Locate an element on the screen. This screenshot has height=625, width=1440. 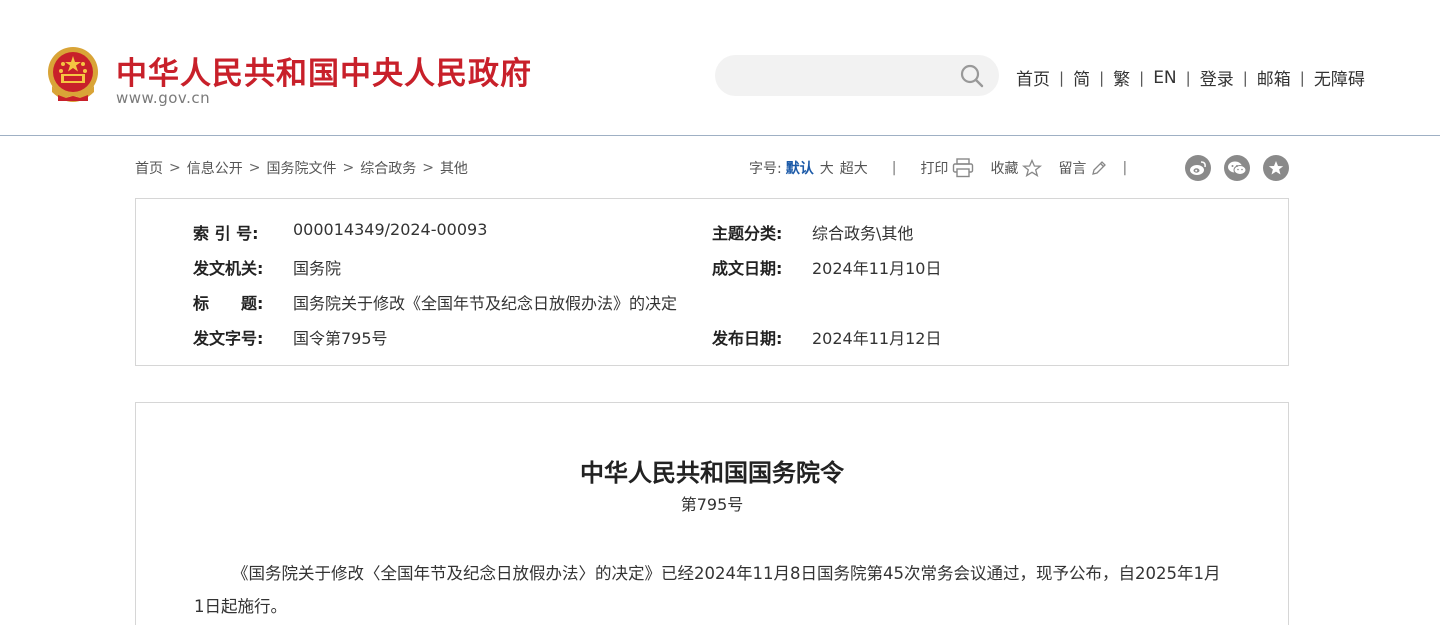
written-date-label: 成文日期: is located at coordinates (747, 268).